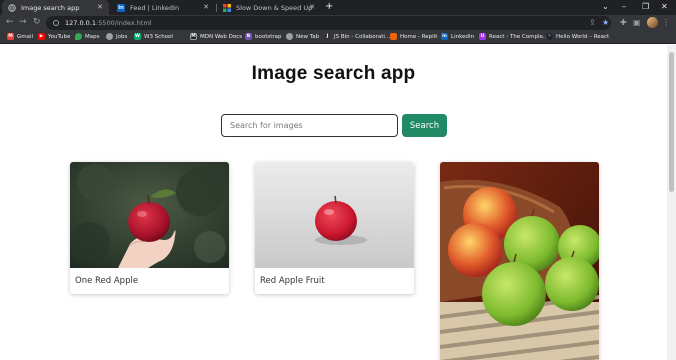 Image resolution: width=676 pixels, height=360 pixels. Describe the element at coordinates (92, 36) in the screenshot. I see `bookmark-label: Maps` at that location.